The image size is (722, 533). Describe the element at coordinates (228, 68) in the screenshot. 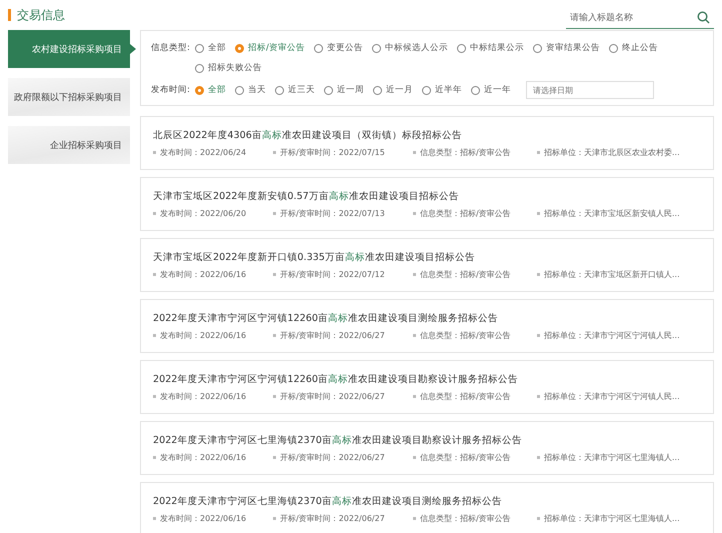

I see `radio-option: 招标失败公告` at that location.